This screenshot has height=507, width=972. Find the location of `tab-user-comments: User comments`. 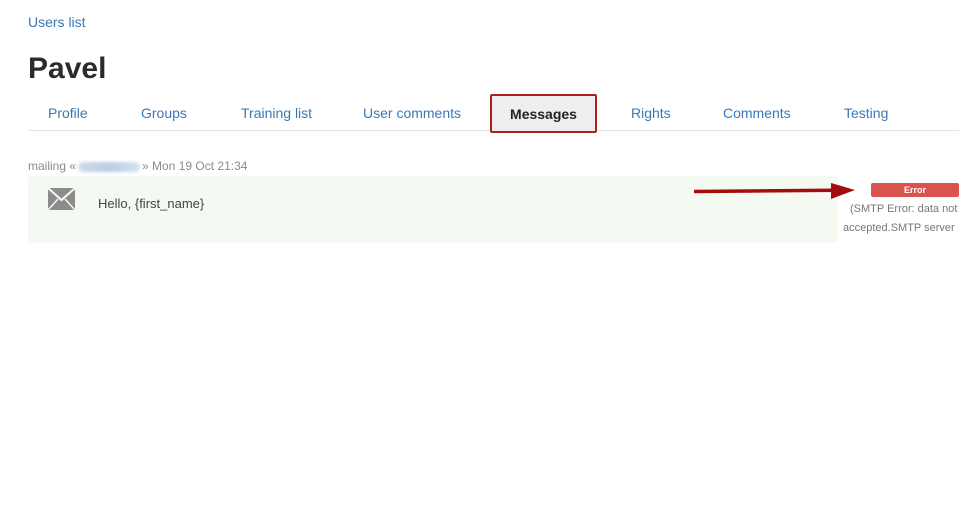

tab-user-comments: User comments is located at coordinates (412, 112).